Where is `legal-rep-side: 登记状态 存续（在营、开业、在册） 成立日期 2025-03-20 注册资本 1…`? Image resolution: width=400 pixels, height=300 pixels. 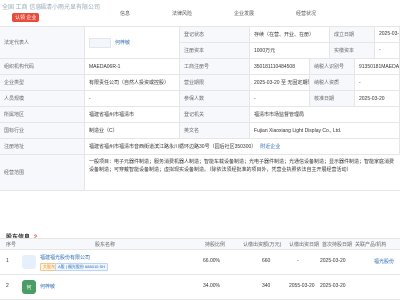
legal-rep-side: 登记状态 存续（在营、开业、在册） 成立日期 2025-03-20 注册资本 1… is located at coordinates (290, 42).